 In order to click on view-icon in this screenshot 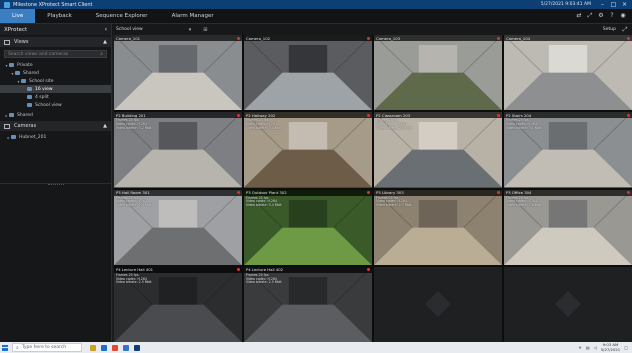, I will do `click(29, 97)`.